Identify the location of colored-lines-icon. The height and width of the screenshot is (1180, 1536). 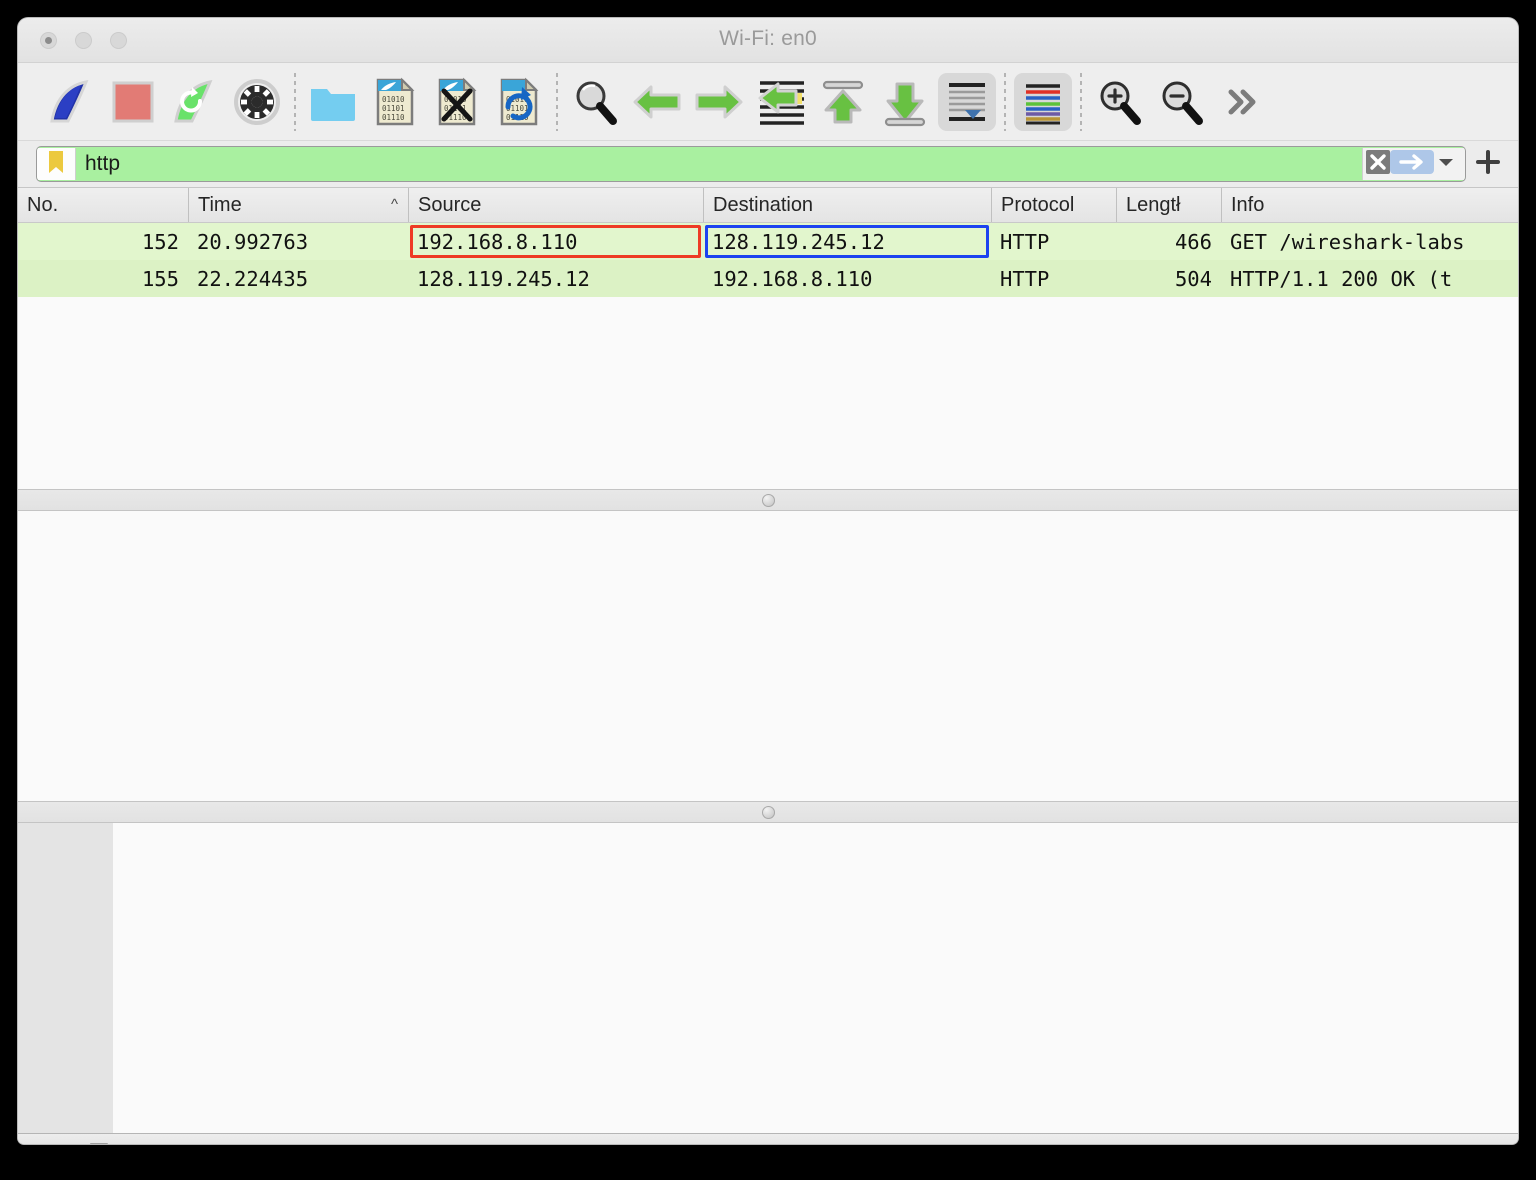
(1043, 102).